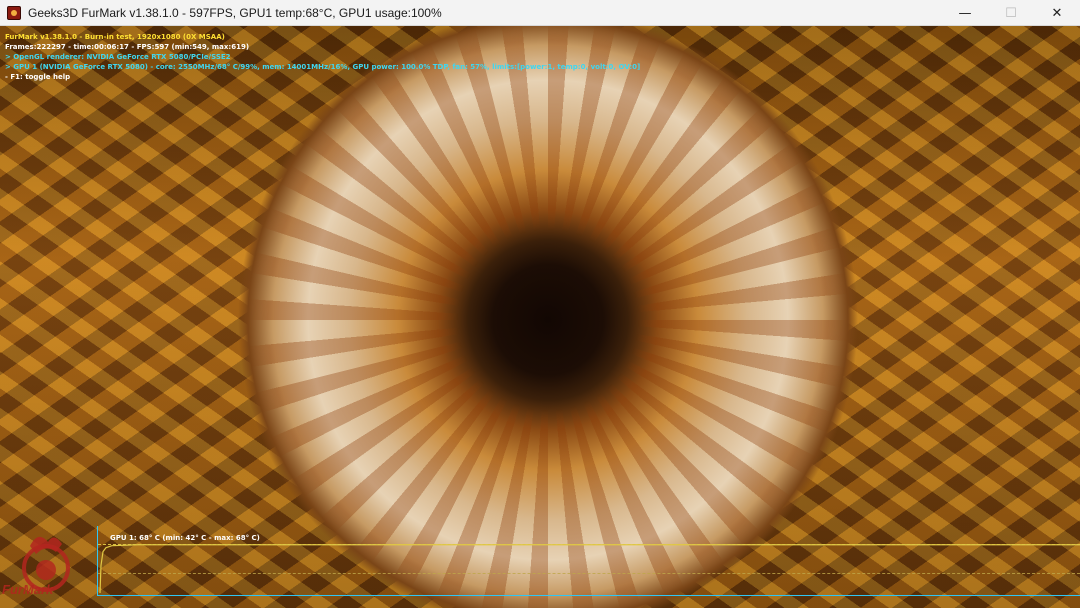 This screenshot has width=1080, height=608. I want to click on maximize-button: ☐, so click(1011, 13).